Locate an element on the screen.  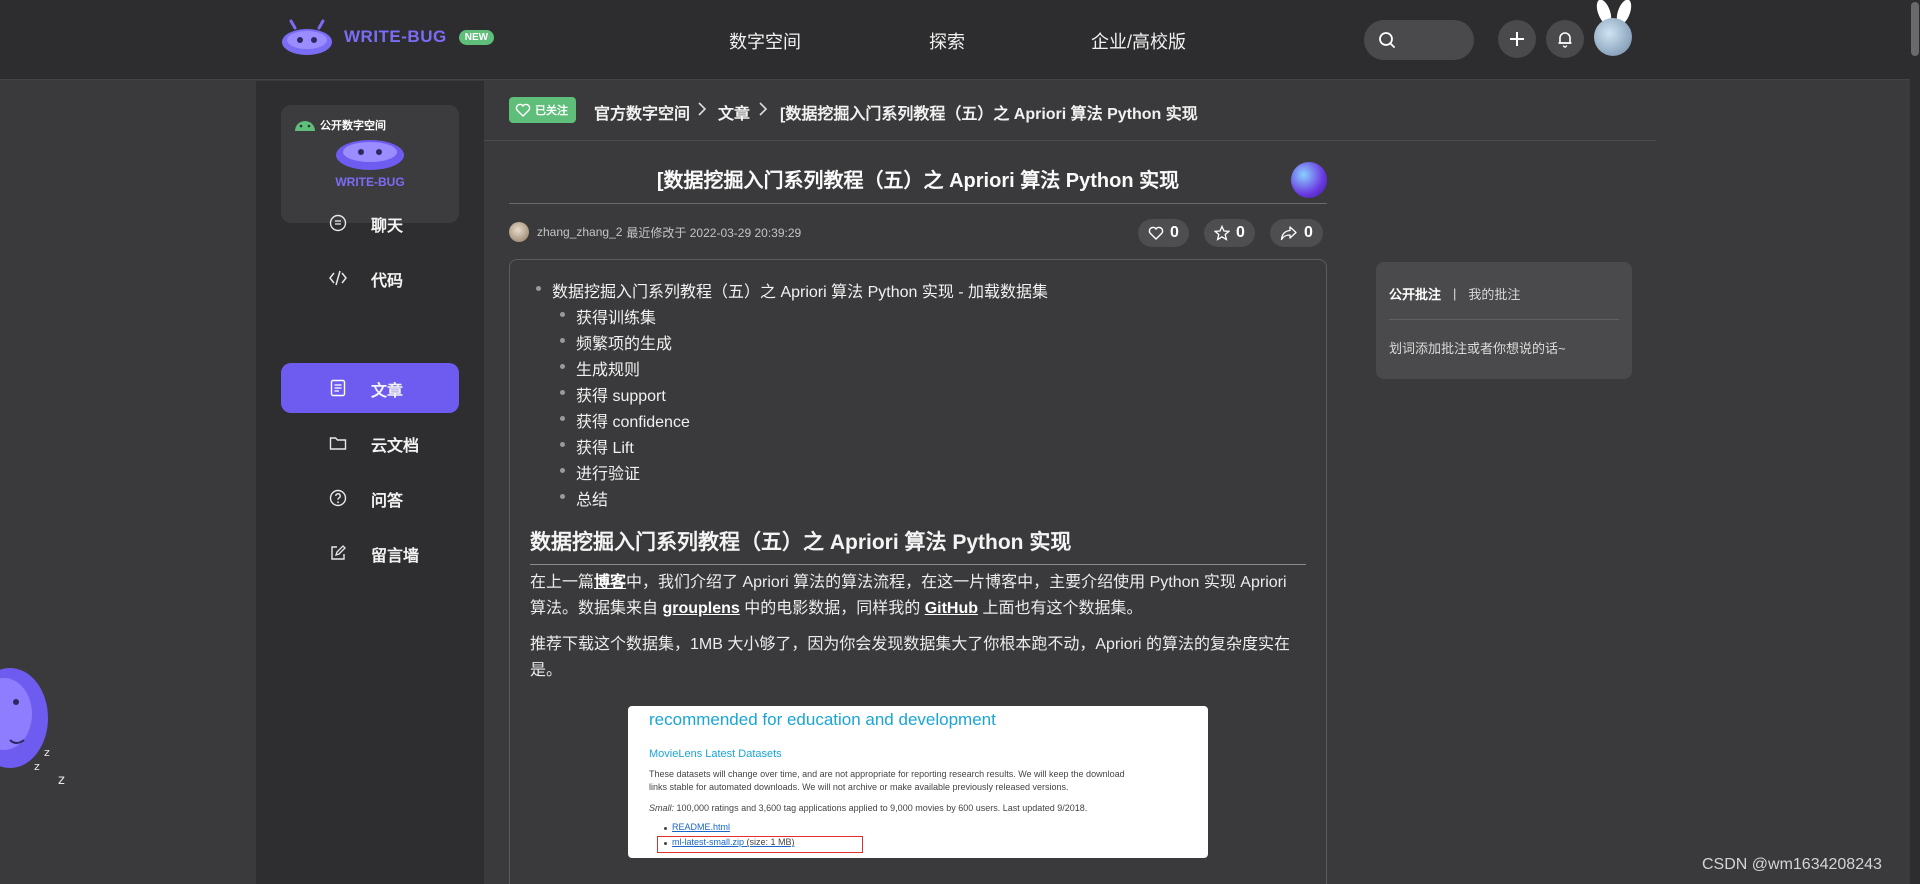
bell-icon is located at coordinates (1565, 40).